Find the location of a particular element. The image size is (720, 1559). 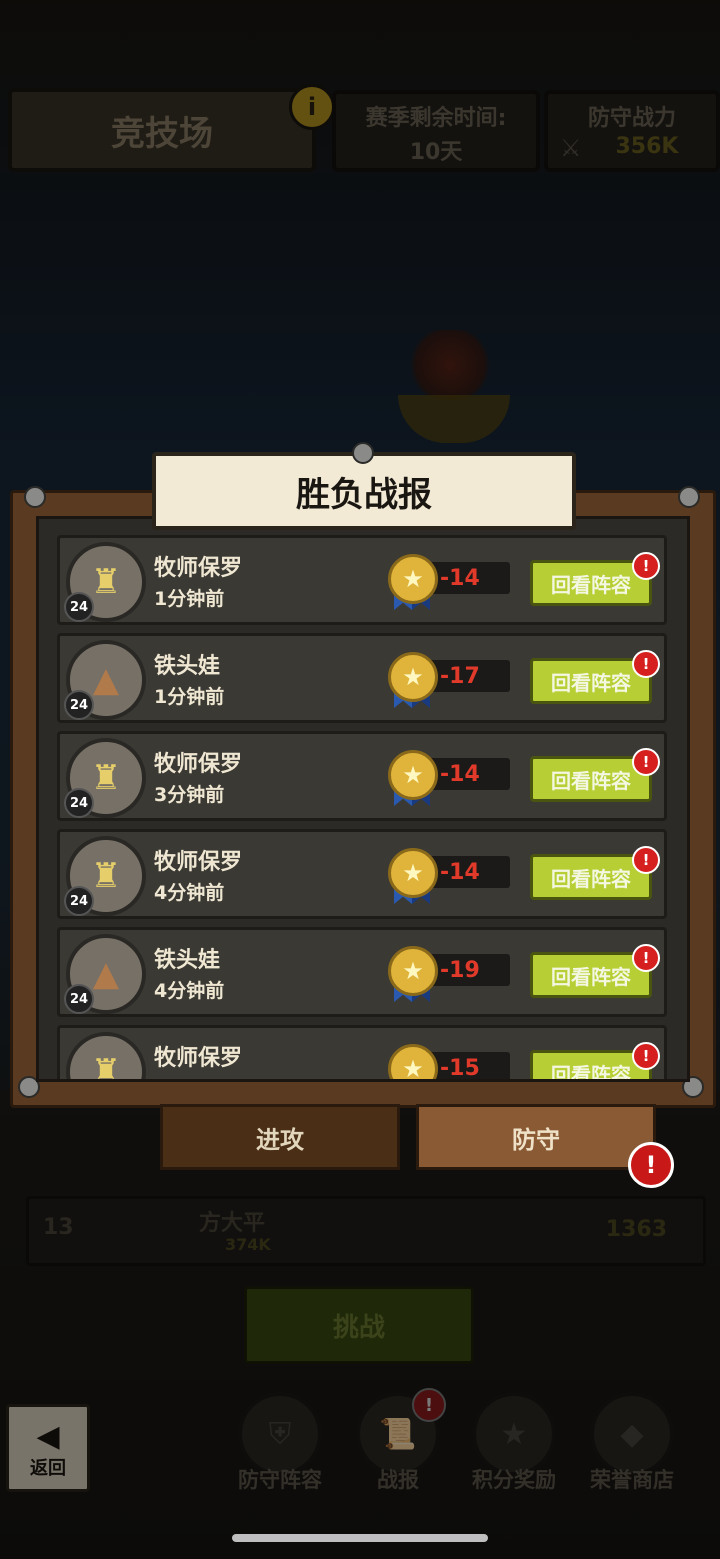

report-row: ♜ 24 牧师保罗 -15 ★ 回看阵容 ! is located at coordinates (362, 1053).